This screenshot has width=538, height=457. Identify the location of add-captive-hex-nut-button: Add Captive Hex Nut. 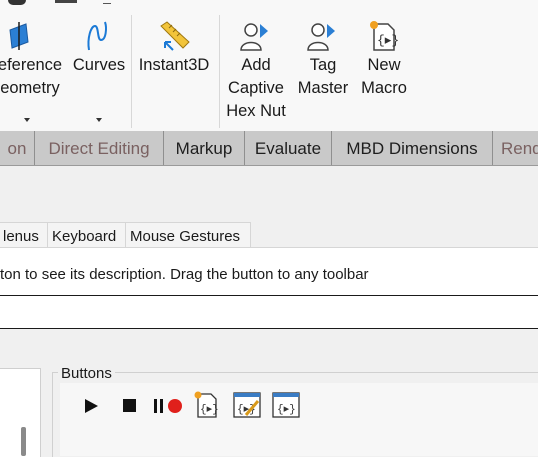
(256, 71).